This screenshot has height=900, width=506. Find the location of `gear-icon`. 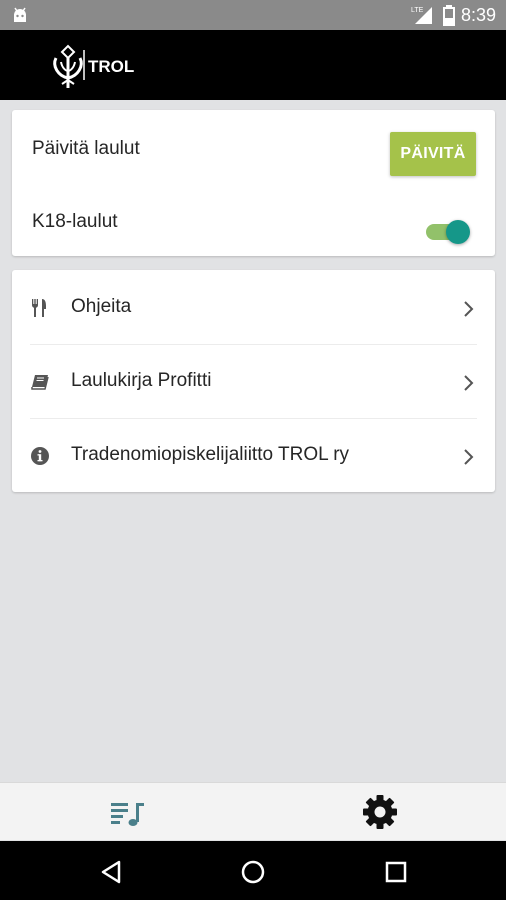

gear-icon is located at coordinates (380, 812).